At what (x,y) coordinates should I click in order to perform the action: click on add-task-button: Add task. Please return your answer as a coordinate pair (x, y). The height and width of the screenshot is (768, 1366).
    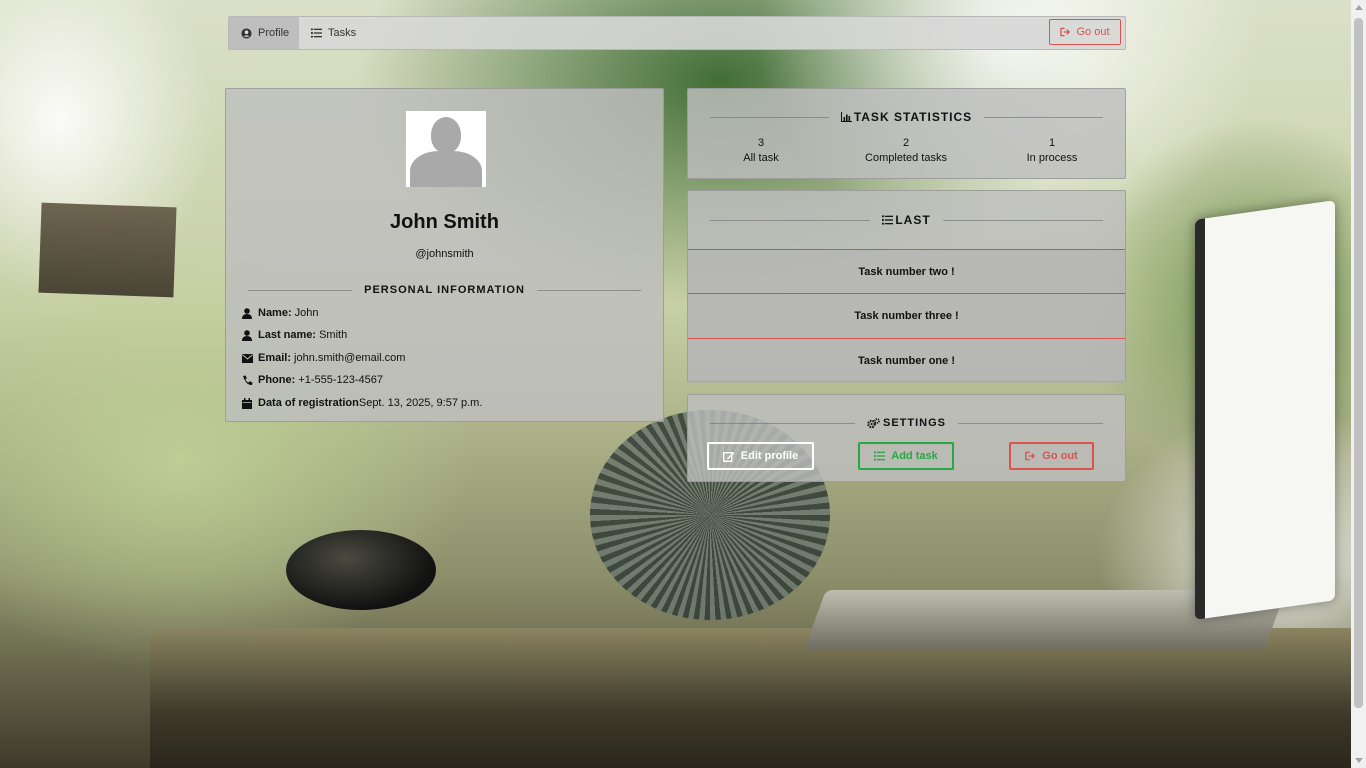
    Looking at the image, I should click on (906, 456).